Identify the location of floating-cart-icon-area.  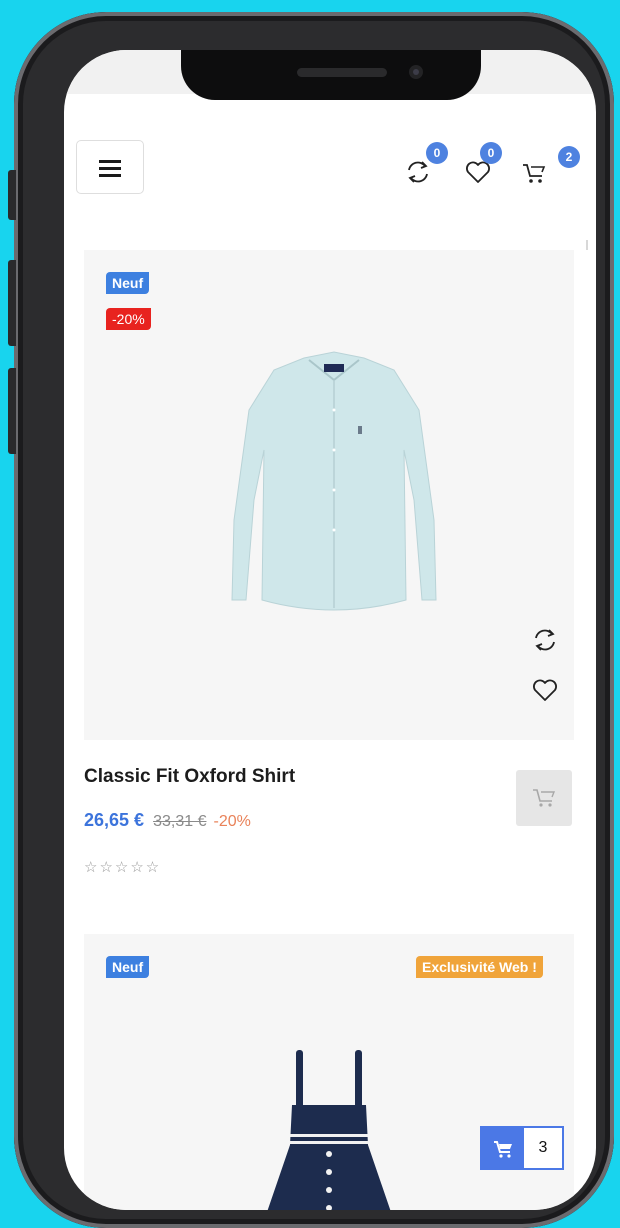
(503, 1148).